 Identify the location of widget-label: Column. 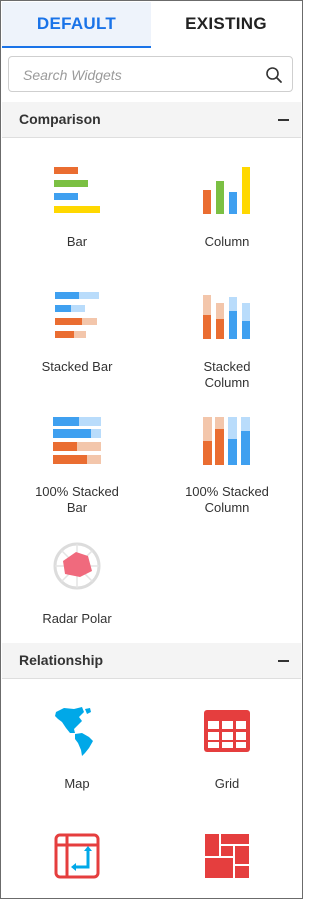
(227, 241).